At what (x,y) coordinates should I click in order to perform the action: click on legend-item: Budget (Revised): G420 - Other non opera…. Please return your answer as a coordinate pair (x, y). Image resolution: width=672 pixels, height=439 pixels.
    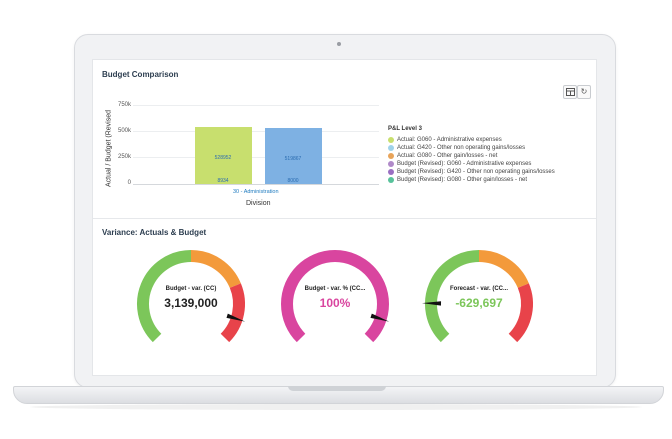
    Looking at the image, I should click on (471, 172).